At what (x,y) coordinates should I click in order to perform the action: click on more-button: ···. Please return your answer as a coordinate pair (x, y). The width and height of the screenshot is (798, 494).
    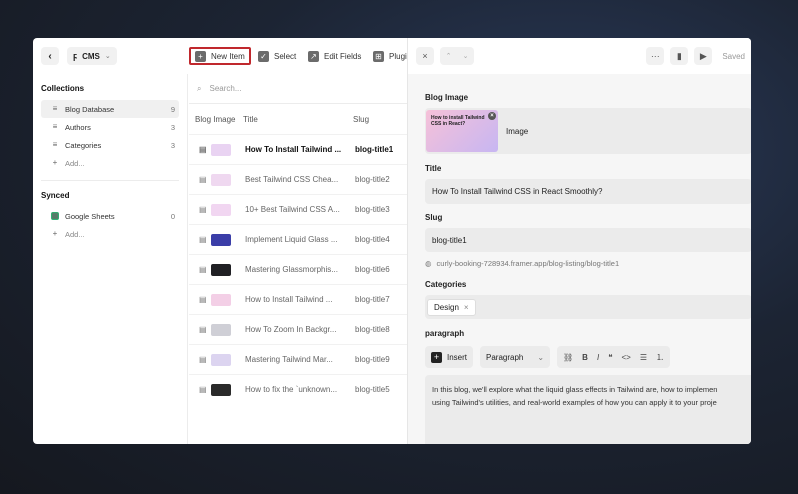
    Looking at the image, I should click on (655, 56).